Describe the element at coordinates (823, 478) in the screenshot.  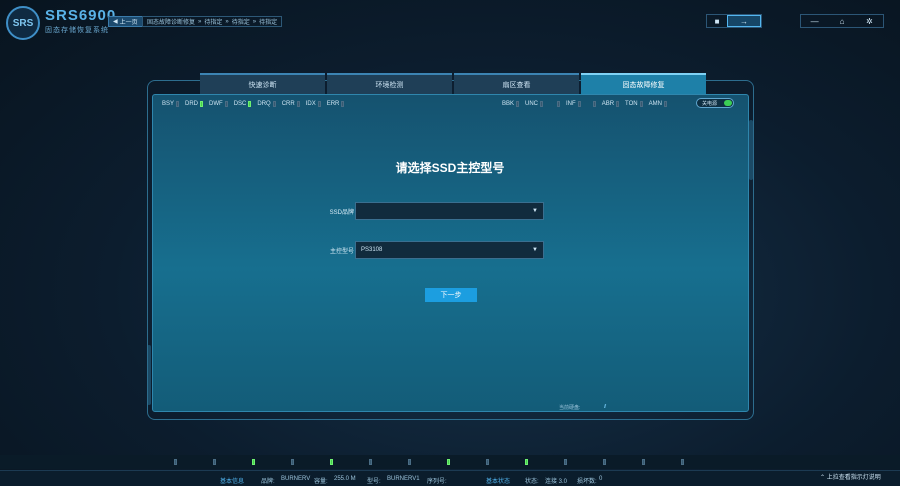
I see `chevron-up-icon: ⌃` at that location.